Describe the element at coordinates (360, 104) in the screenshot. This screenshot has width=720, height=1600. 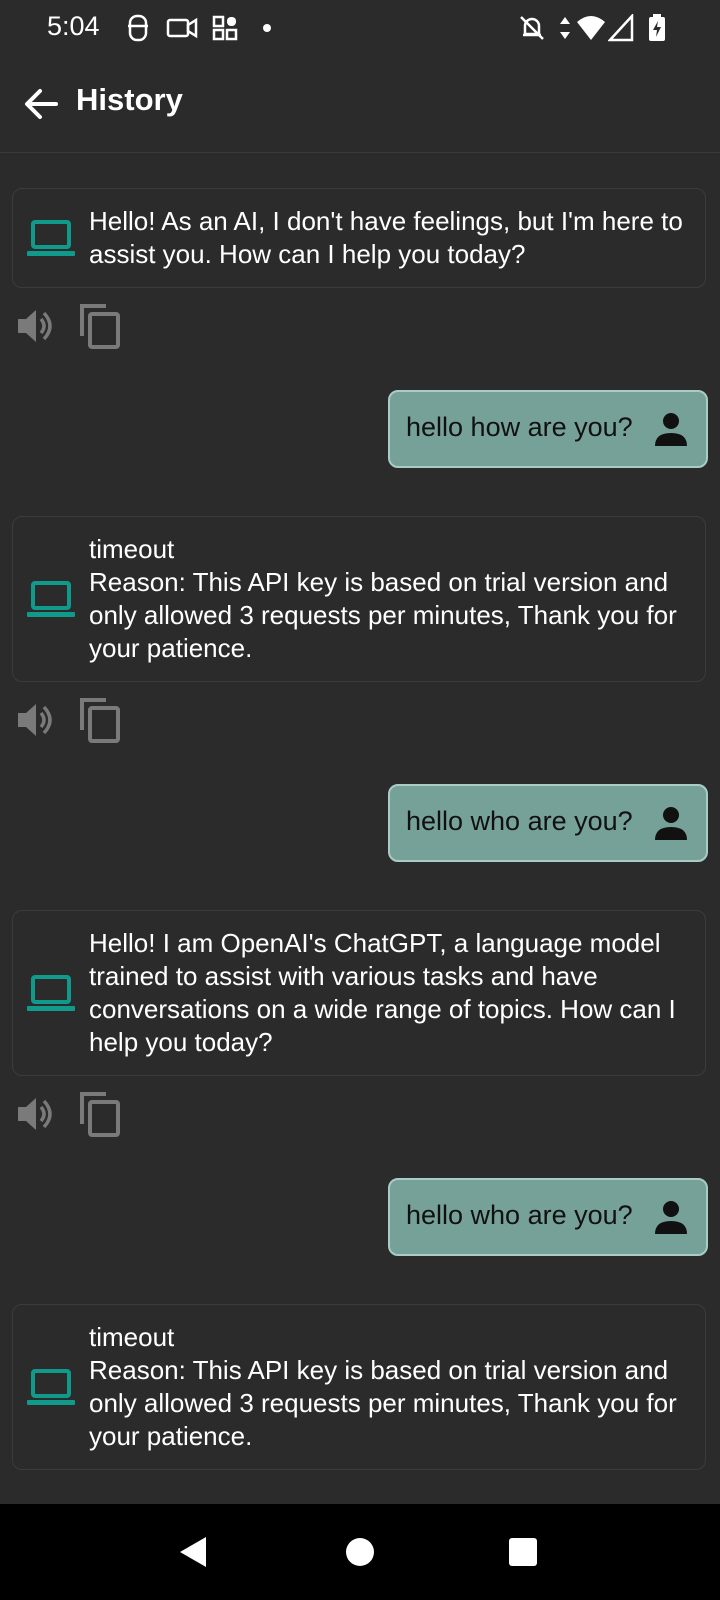
I see `app-bar: History` at that location.